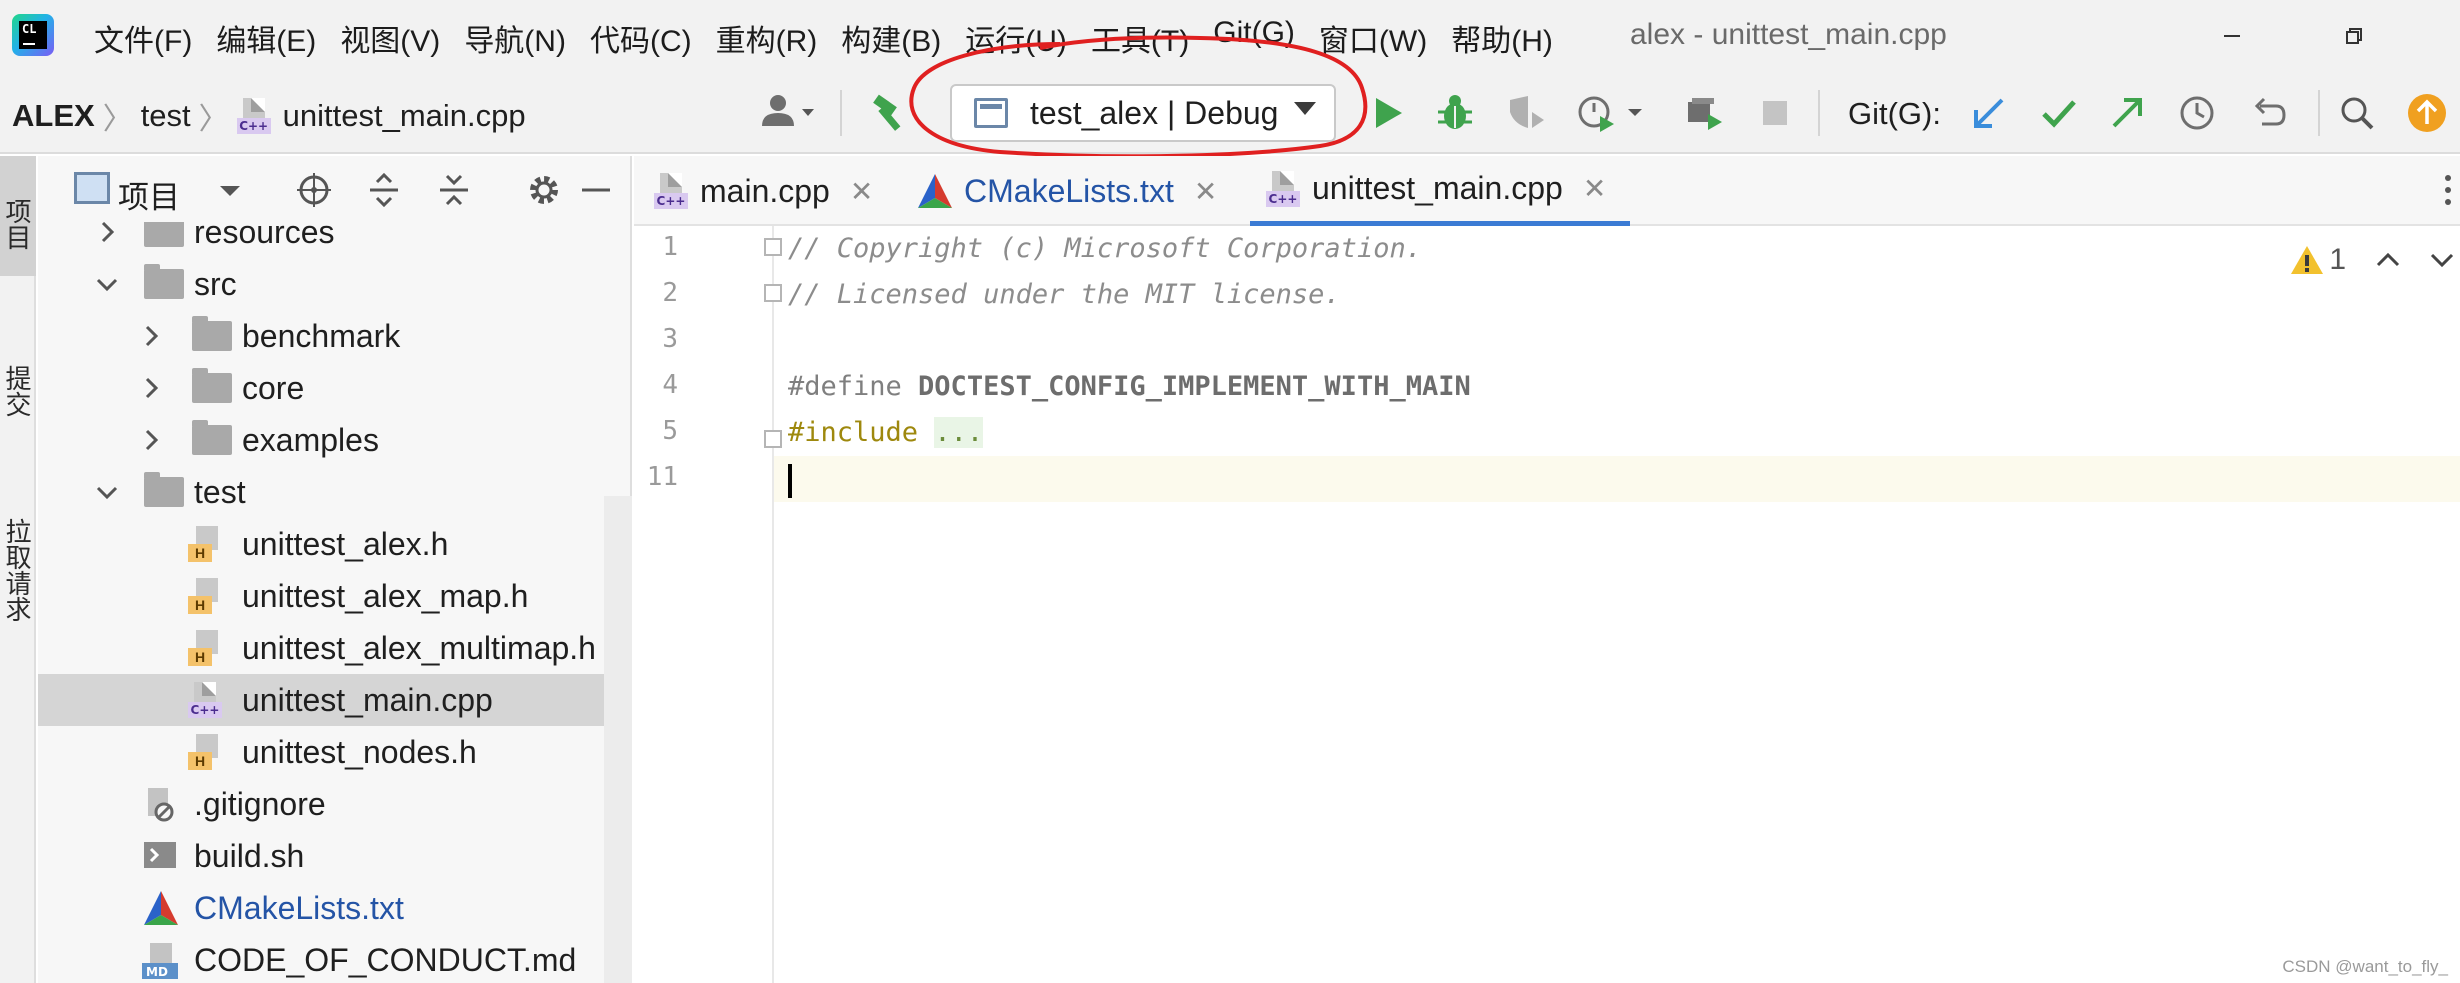 This screenshot has height=983, width=2460. Describe the element at coordinates (385, 959) in the screenshot. I see `tree-item-label: CODE_OF_CONDUCT.md` at that location.